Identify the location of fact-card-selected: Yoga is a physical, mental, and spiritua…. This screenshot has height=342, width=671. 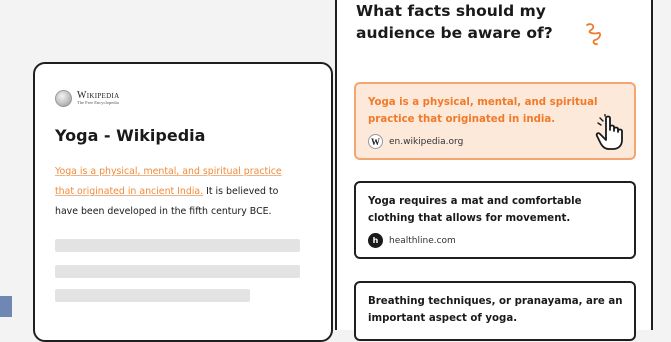
(495, 121).